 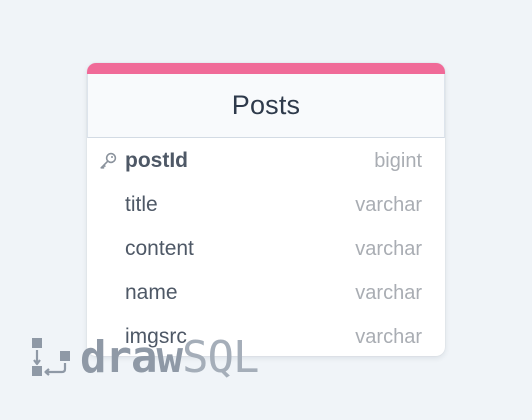 What do you see at coordinates (51, 358) in the screenshot?
I see `drawsql-logo-icon` at bounding box center [51, 358].